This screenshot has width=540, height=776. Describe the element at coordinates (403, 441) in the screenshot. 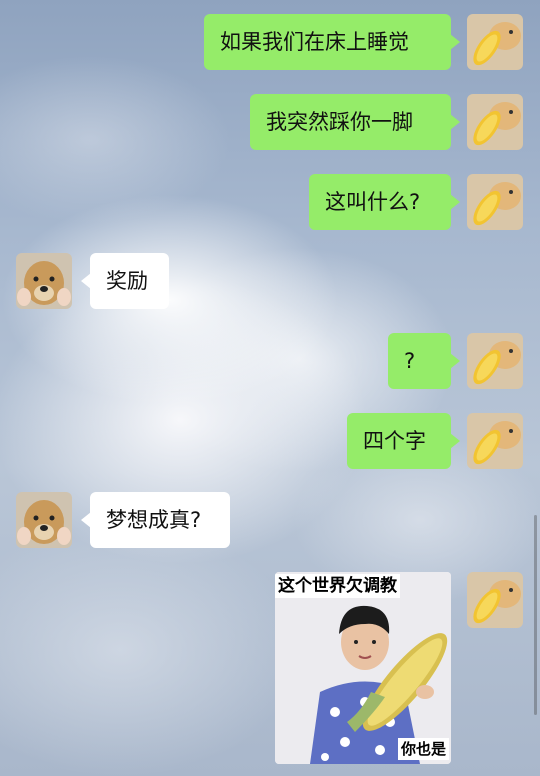

I see `message-bubble: 四个字` at that location.